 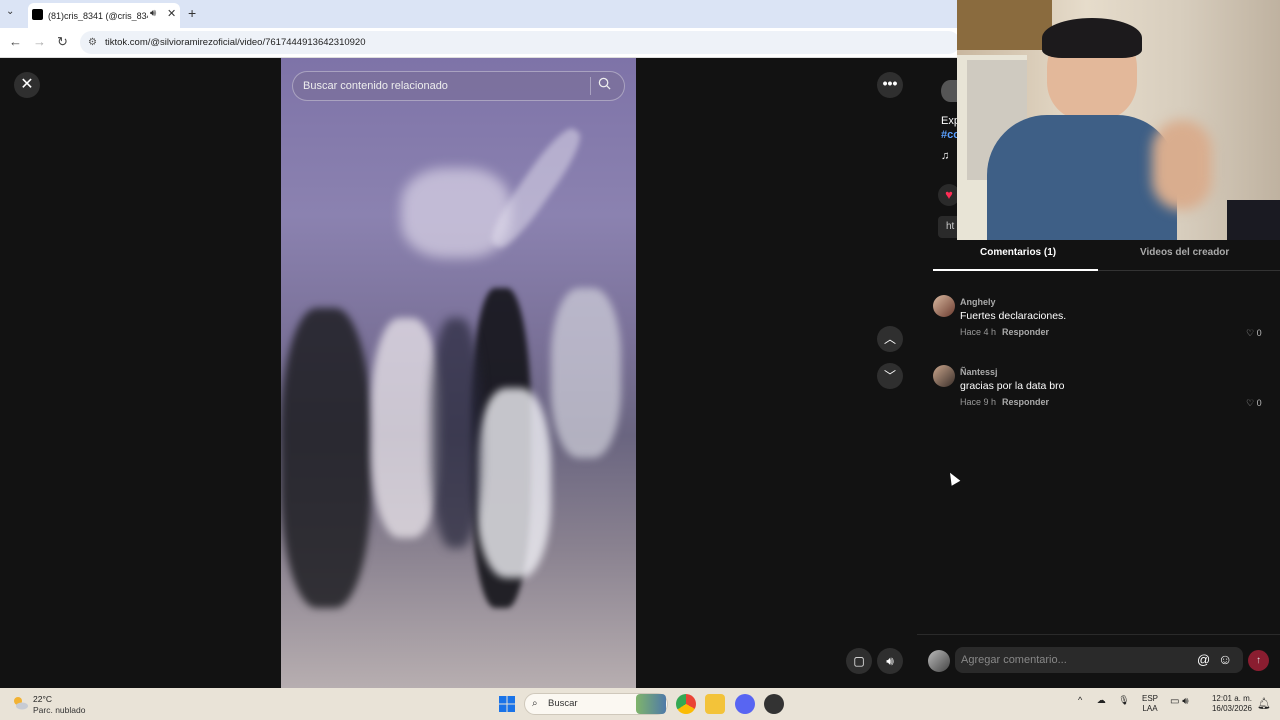 What do you see at coordinates (1018, 252) in the screenshot?
I see `tab-comments: Comentarios (1)` at bounding box center [1018, 252].